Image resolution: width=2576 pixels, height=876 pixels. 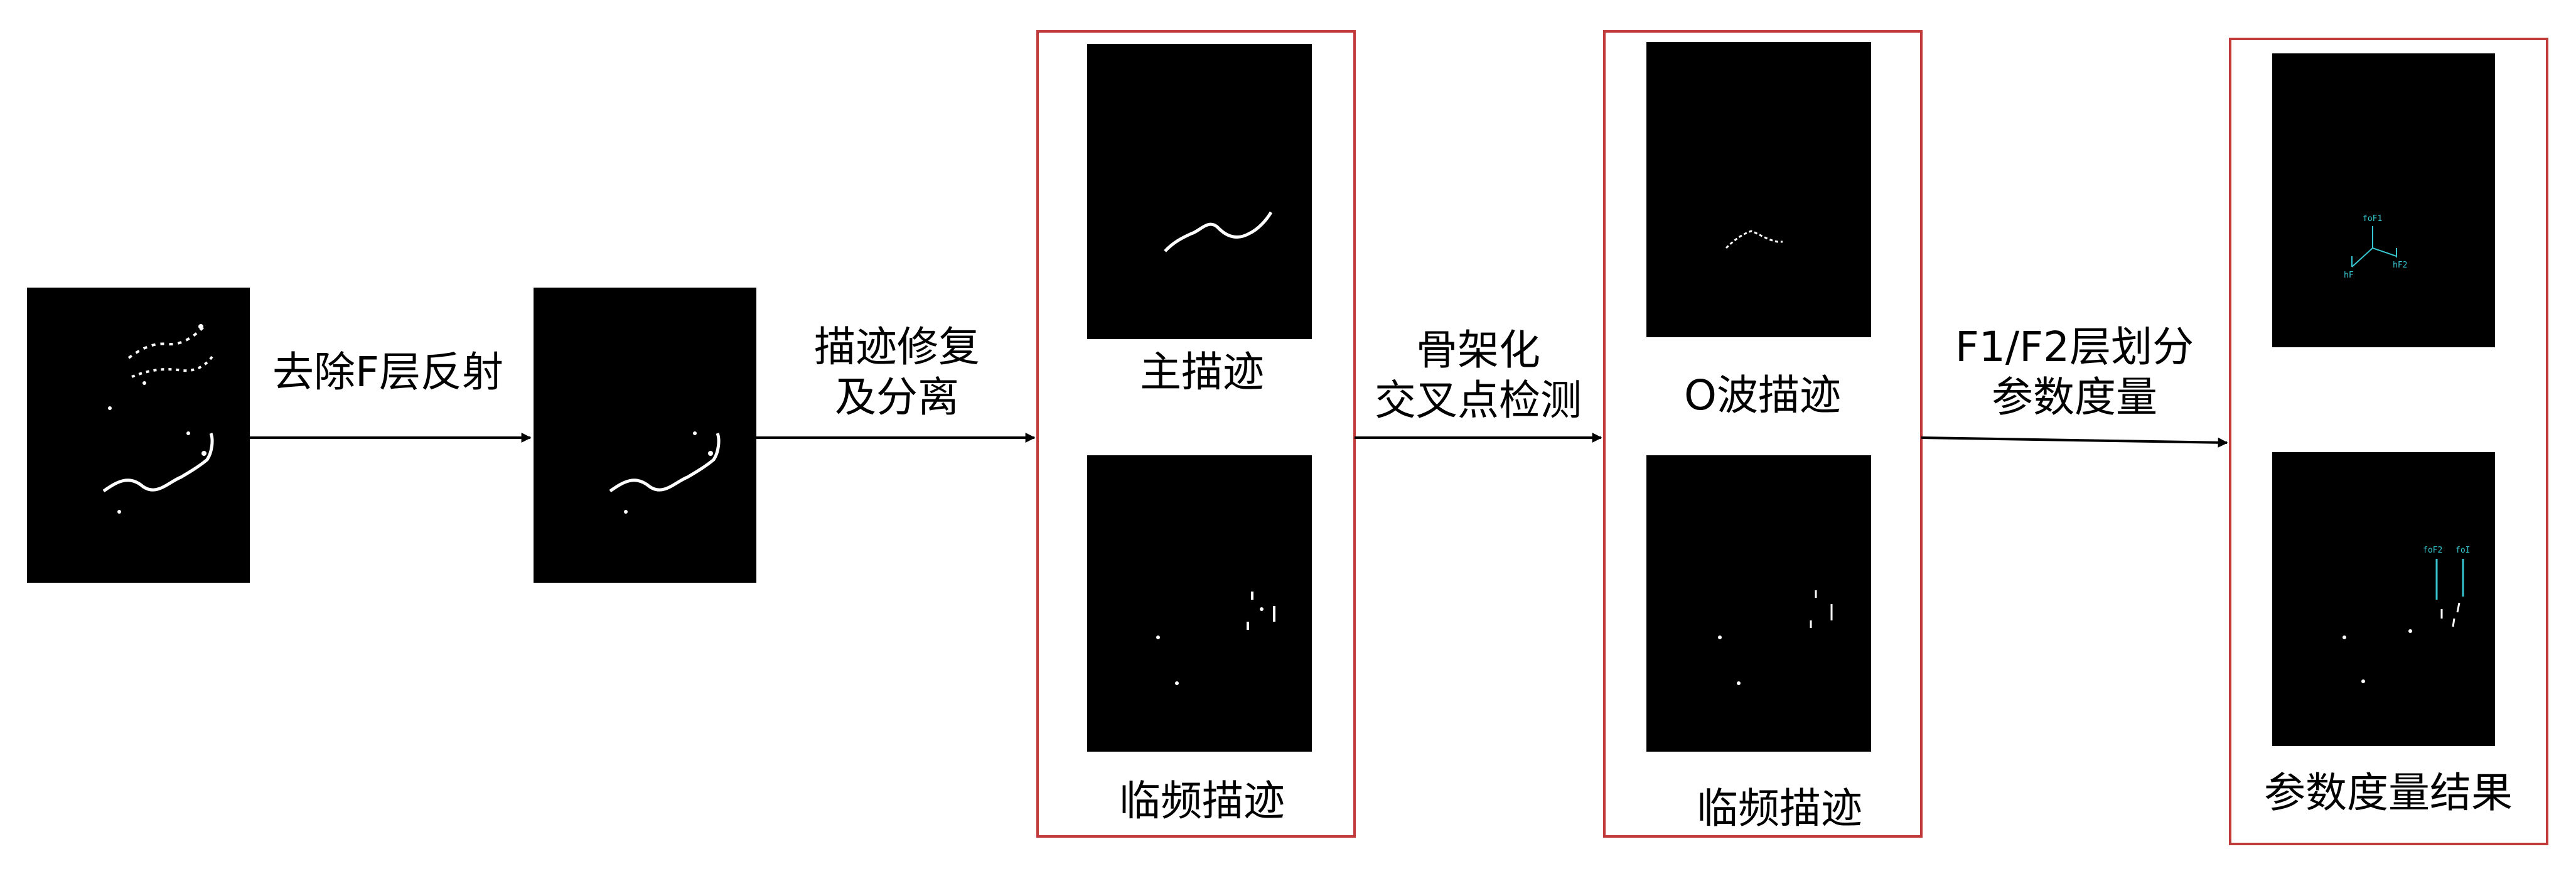 What do you see at coordinates (897, 397) in the screenshot?
I see `stage-label-trace-repair-2: 及分离` at bounding box center [897, 397].